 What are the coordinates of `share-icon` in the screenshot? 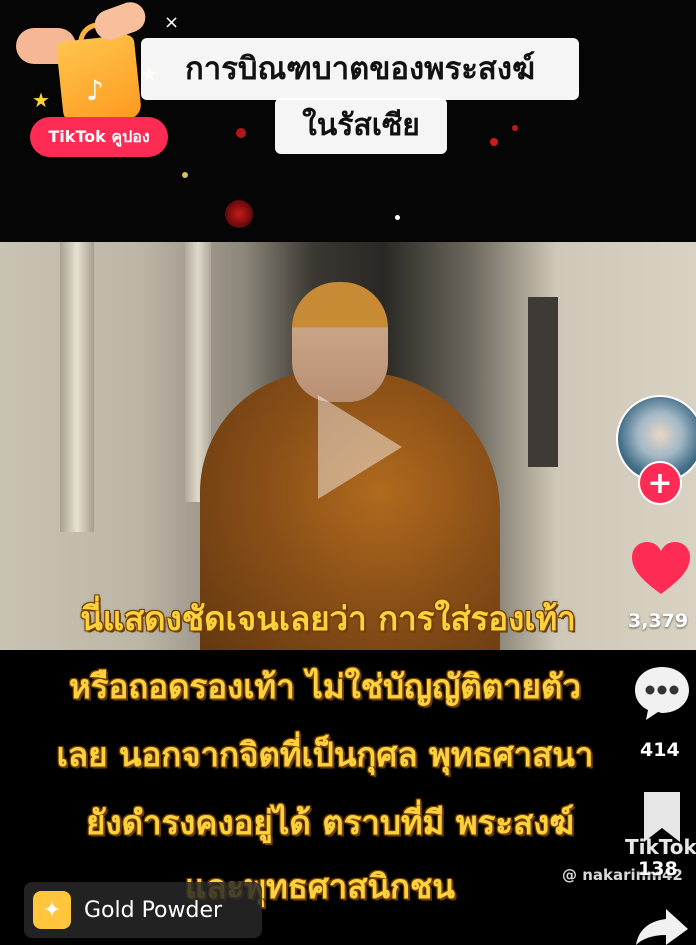 It's located at (662, 925).